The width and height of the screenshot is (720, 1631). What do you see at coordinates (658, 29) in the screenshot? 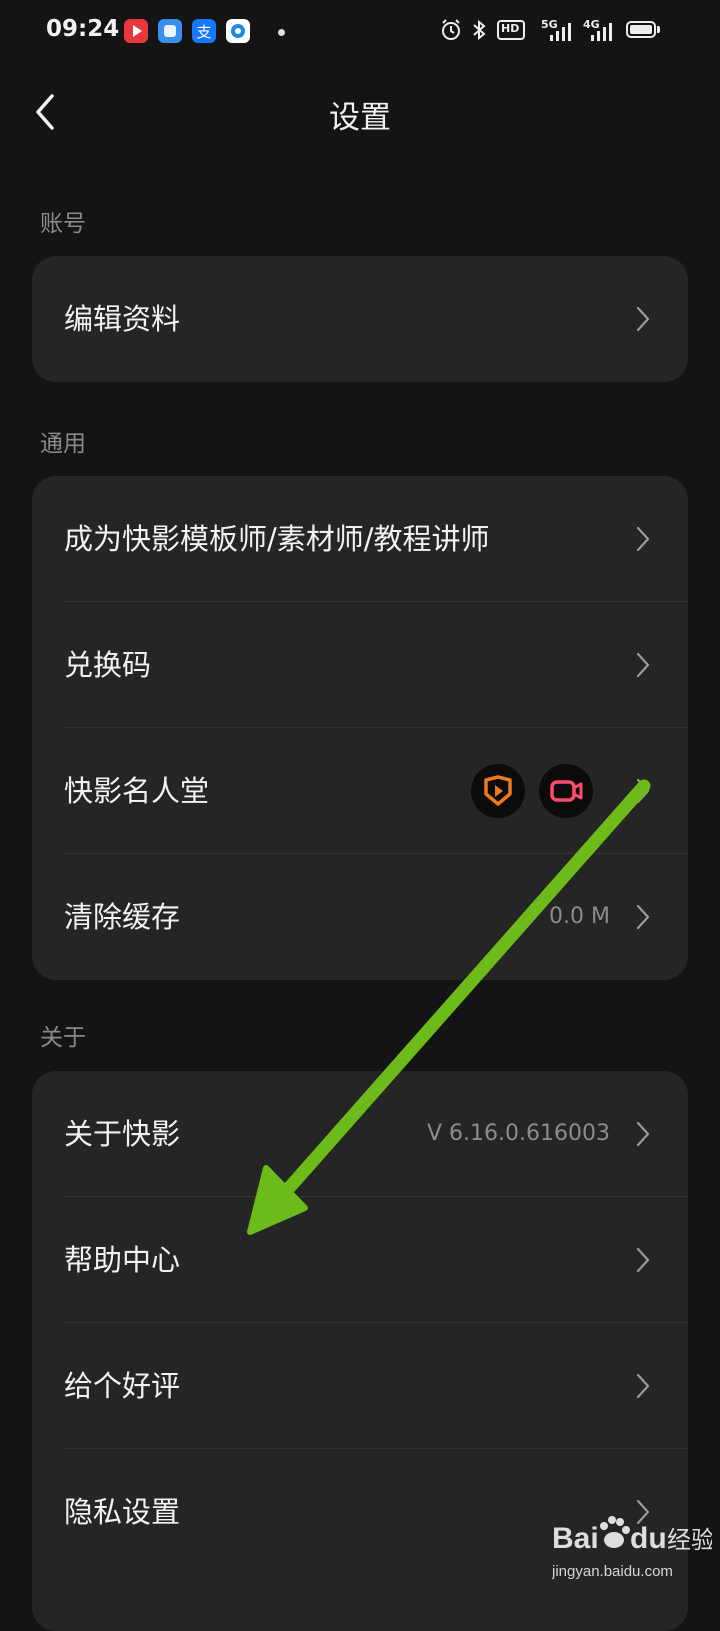
I see `battery-tip` at bounding box center [658, 29].